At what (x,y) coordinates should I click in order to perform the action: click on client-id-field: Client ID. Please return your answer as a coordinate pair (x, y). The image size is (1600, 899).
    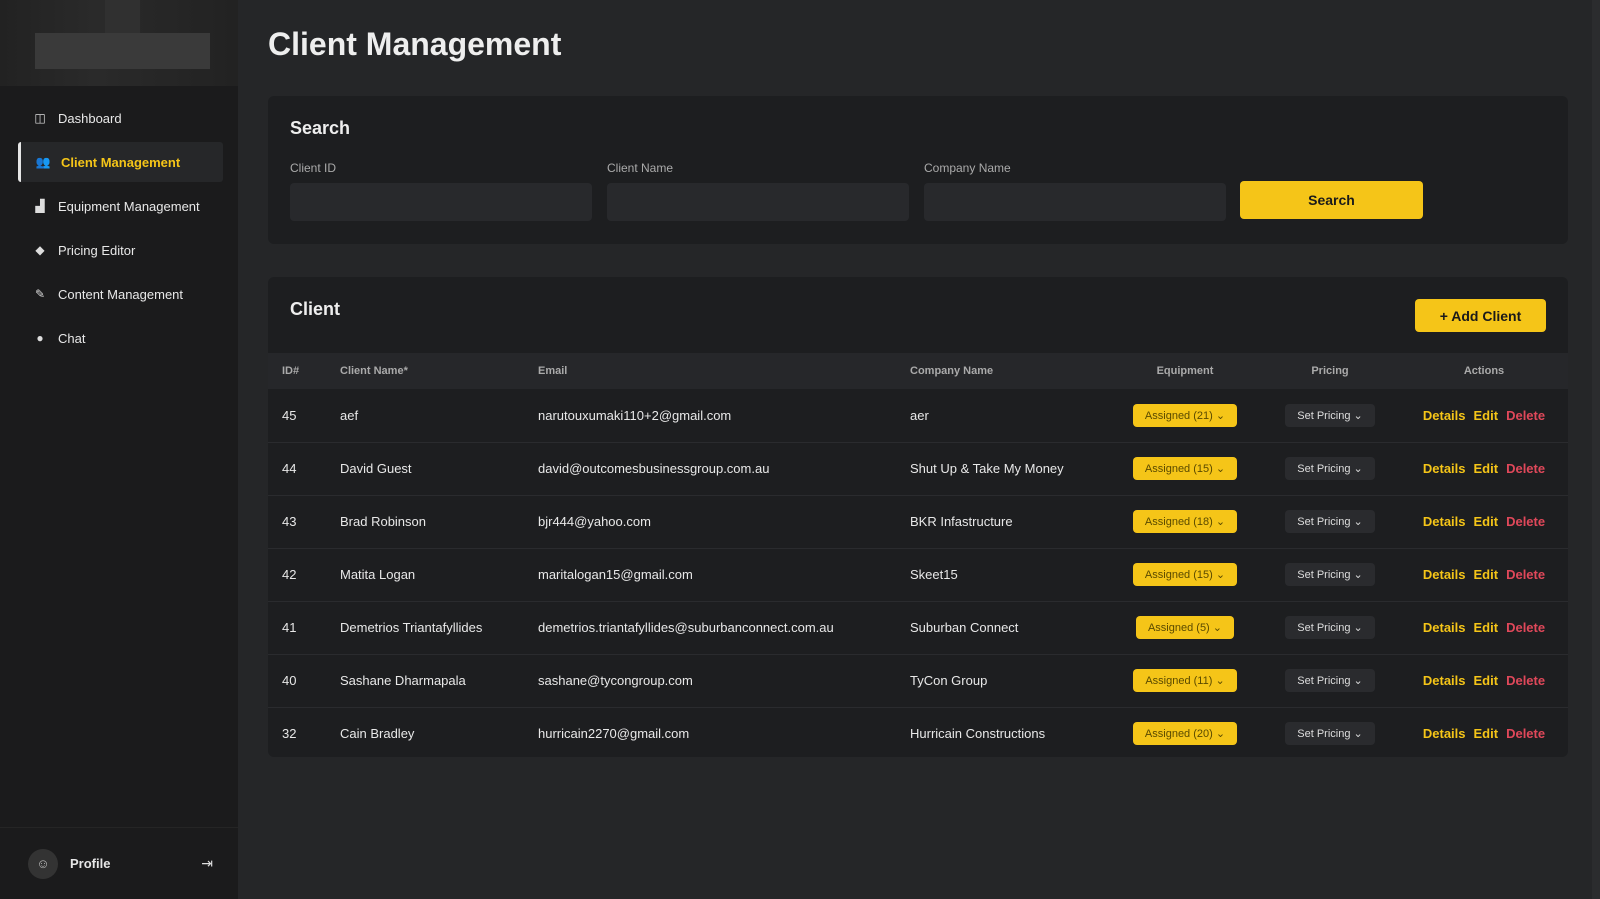
    Looking at the image, I should click on (441, 191).